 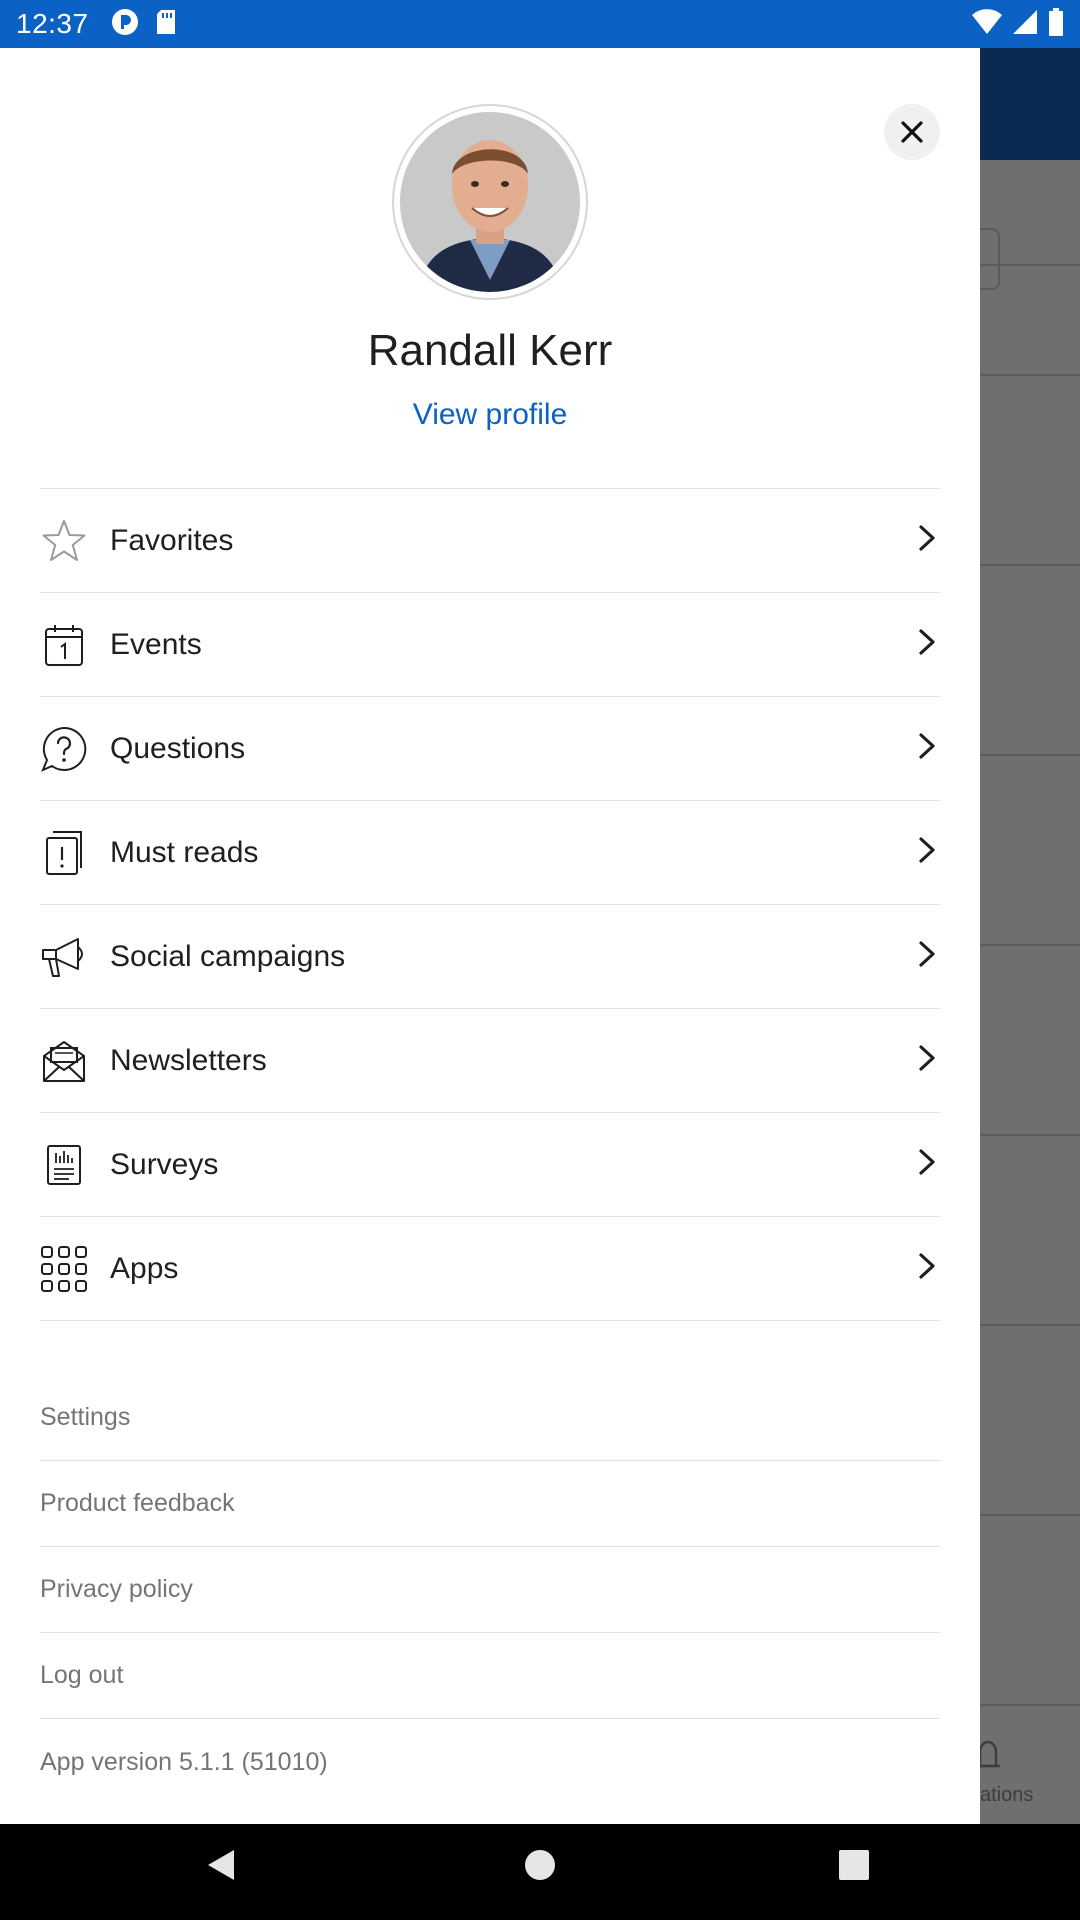 I want to click on newsletter-icon, so click(x=64, y=1061).